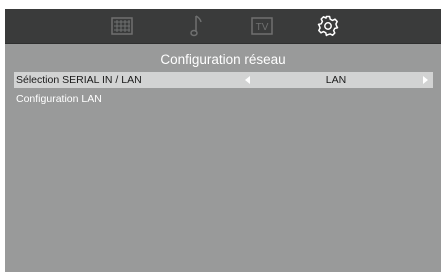  What do you see at coordinates (425, 80) in the screenshot?
I see `right-arrow-icon` at bounding box center [425, 80].